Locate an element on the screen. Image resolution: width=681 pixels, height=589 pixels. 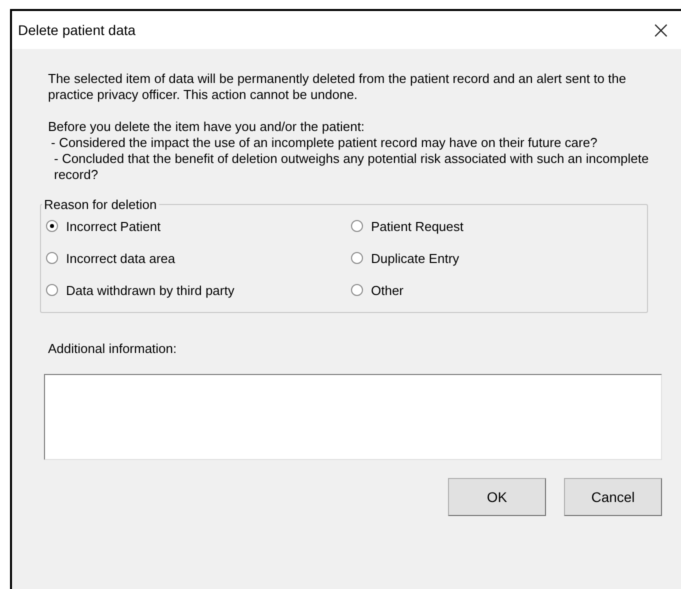
radio-checked-icon is located at coordinates (52, 226).